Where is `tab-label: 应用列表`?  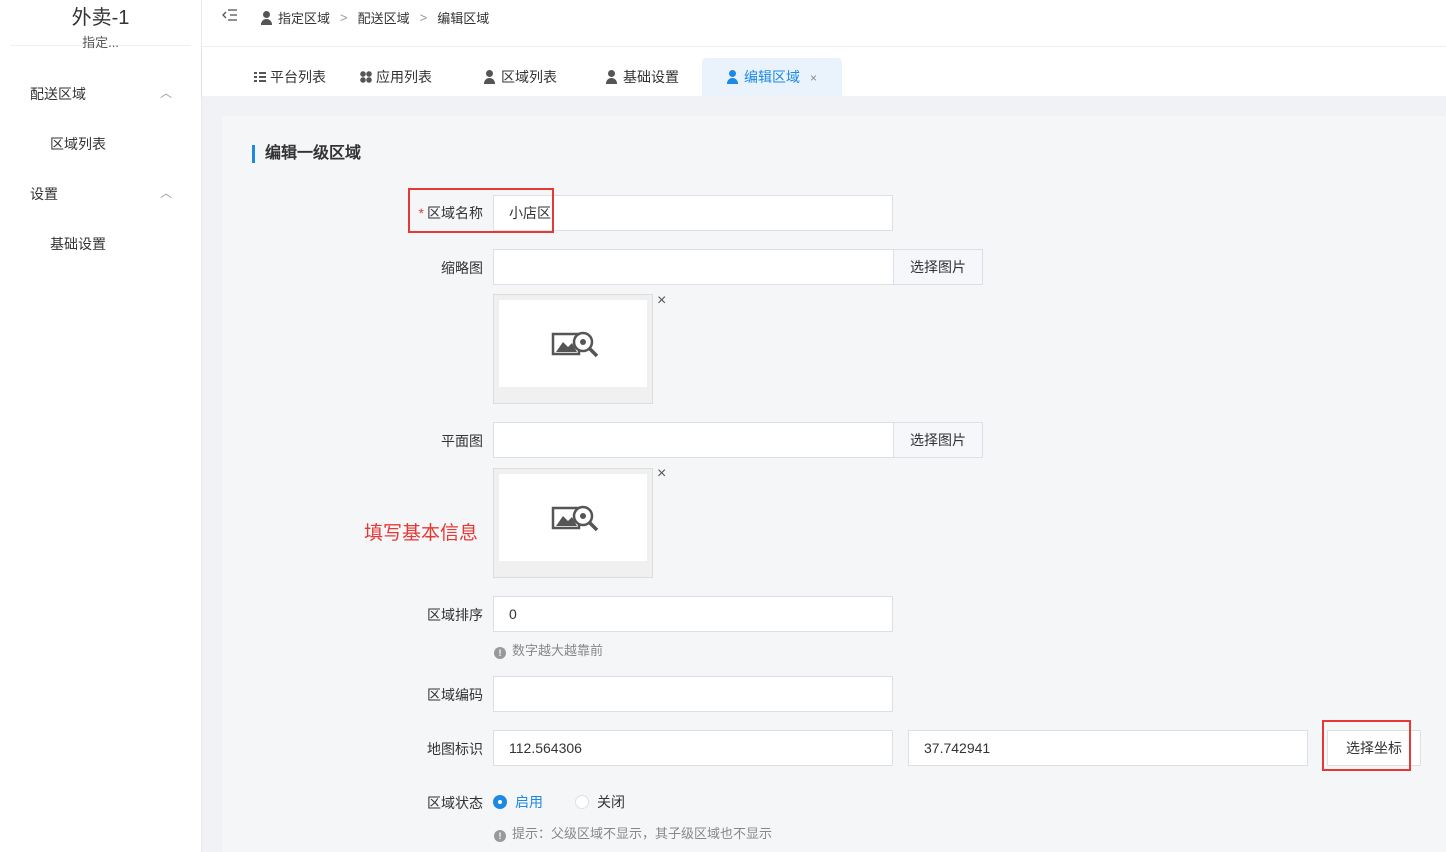
tab-label: 应用列表 is located at coordinates (404, 77).